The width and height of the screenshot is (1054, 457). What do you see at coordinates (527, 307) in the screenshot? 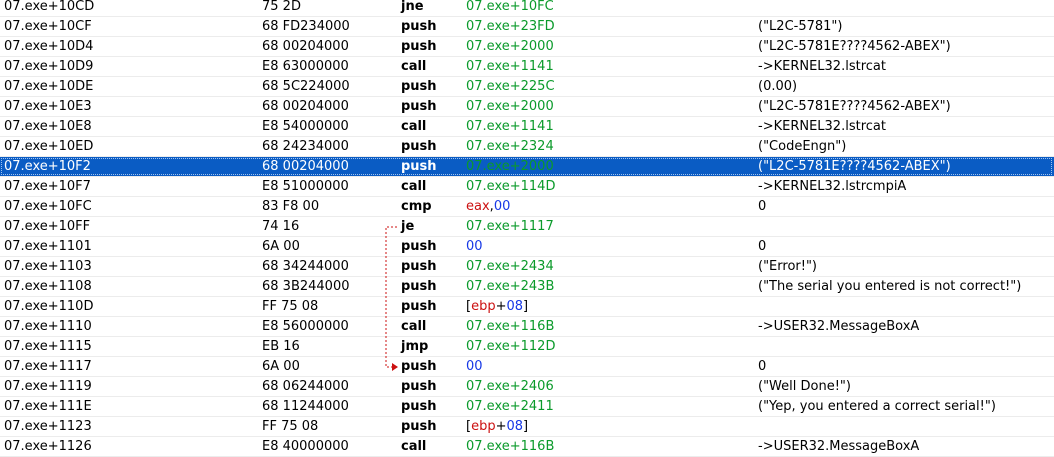
I see `disasm-row: 07.exe+110D FF 75 08 push [ebp+08]` at bounding box center [527, 307].